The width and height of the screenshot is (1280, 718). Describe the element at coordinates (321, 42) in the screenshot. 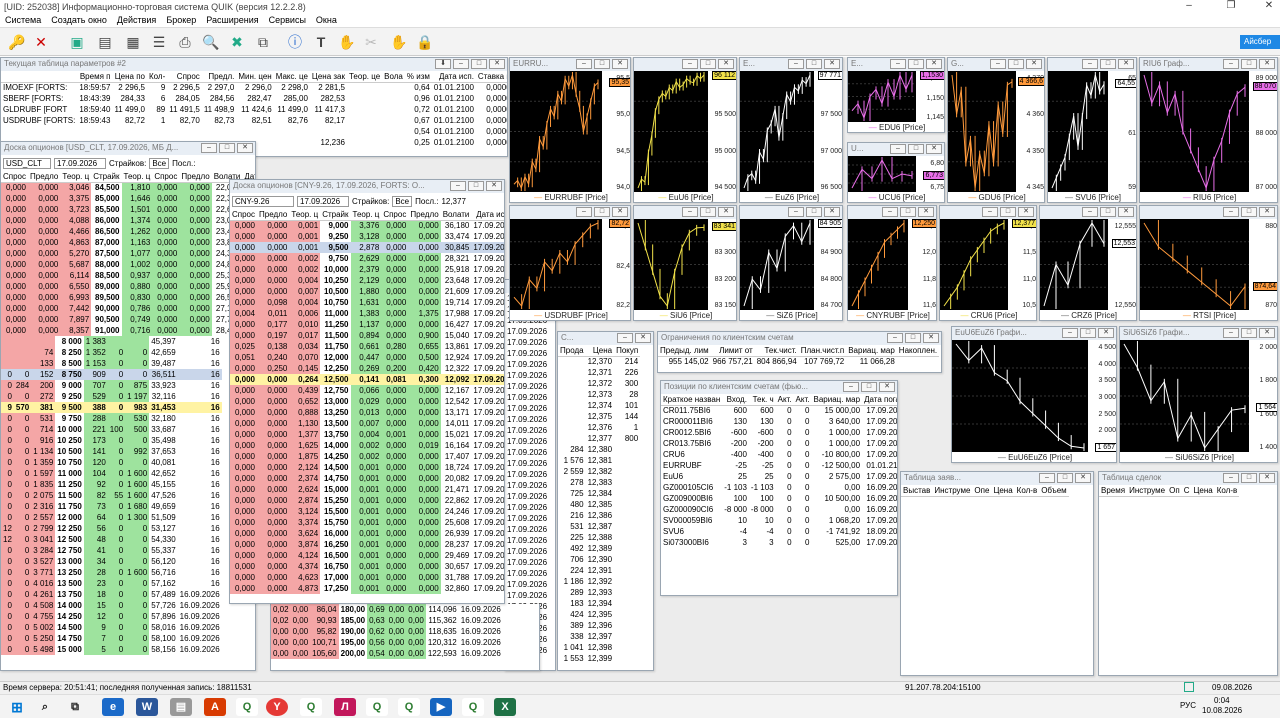

I see `text-icon: T` at that location.